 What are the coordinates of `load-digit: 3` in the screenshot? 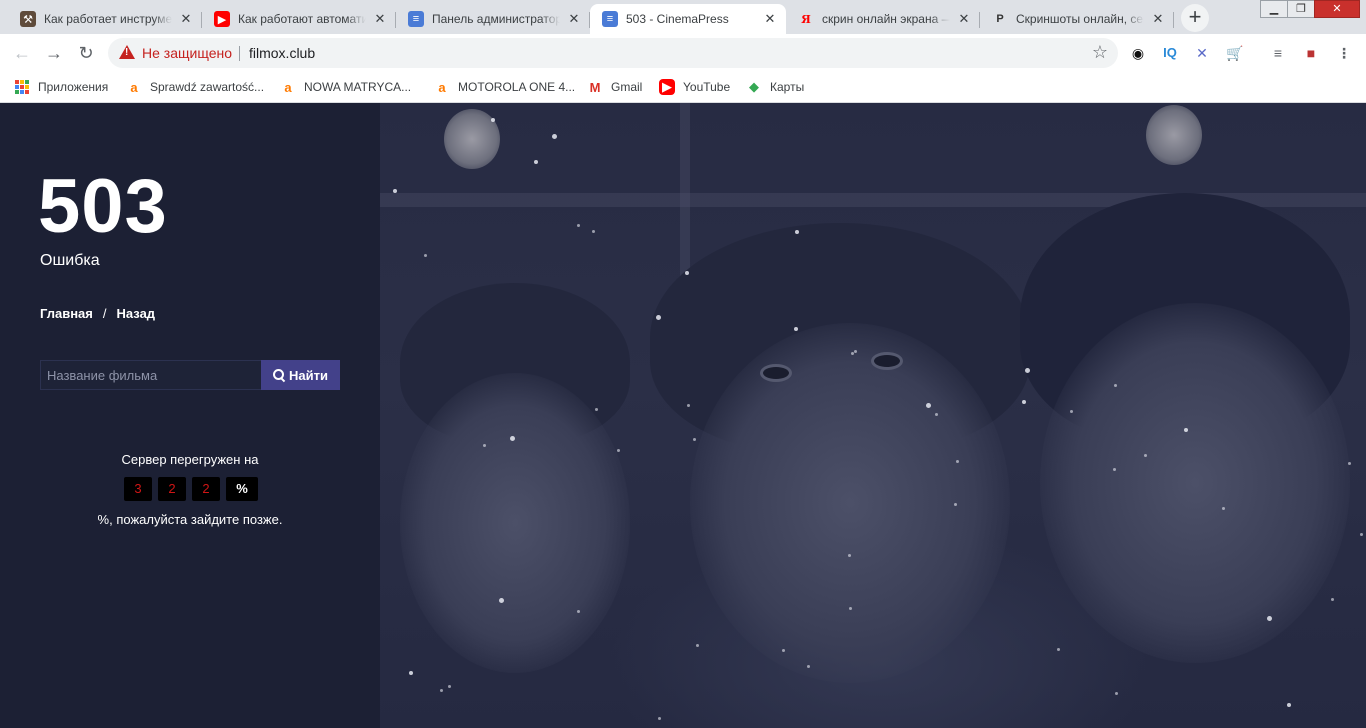 It's located at (138, 489).